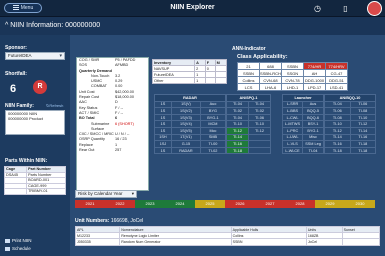 Image resolution: width=385 pixels, height=256 pixels. Describe the element at coordinates (240, 204) in the screenshot. I see `year-cell: 2026` at that location.